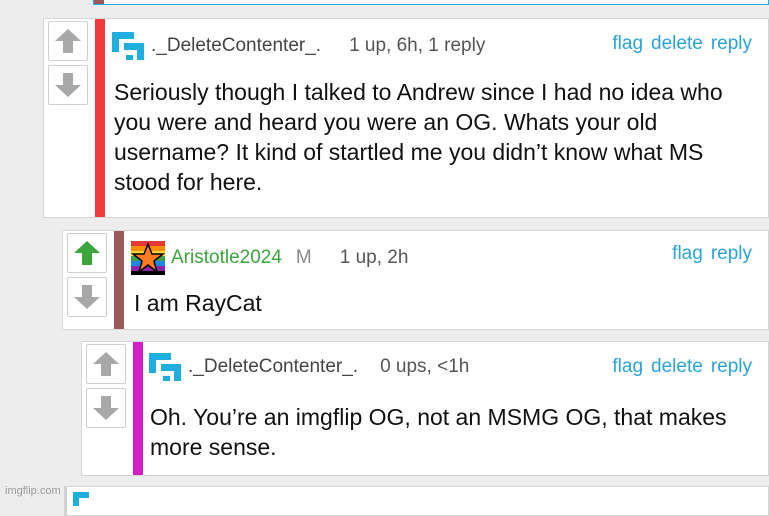 This screenshot has height=516, width=769. What do you see at coordinates (198, 303) in the screenshot?
I see `comment-text: I am RayCat` at bounding box center [198, 303].